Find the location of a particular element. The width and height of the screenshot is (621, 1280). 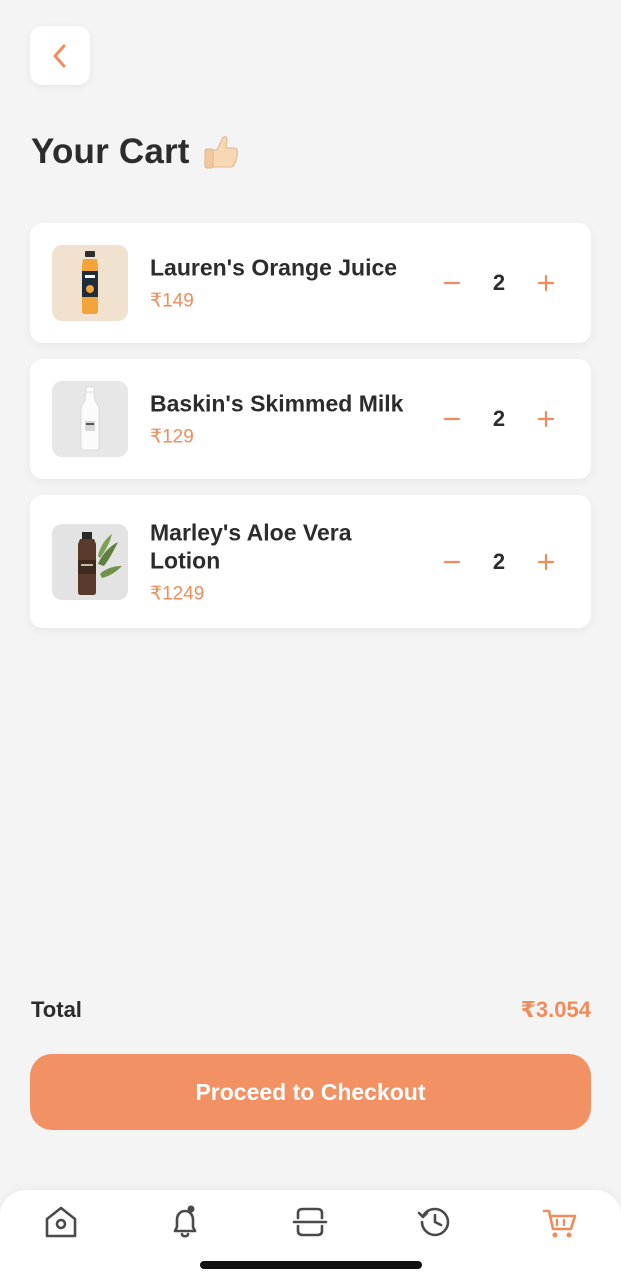

total-value: ₹3.054 is located at coordinates (555, 1009).